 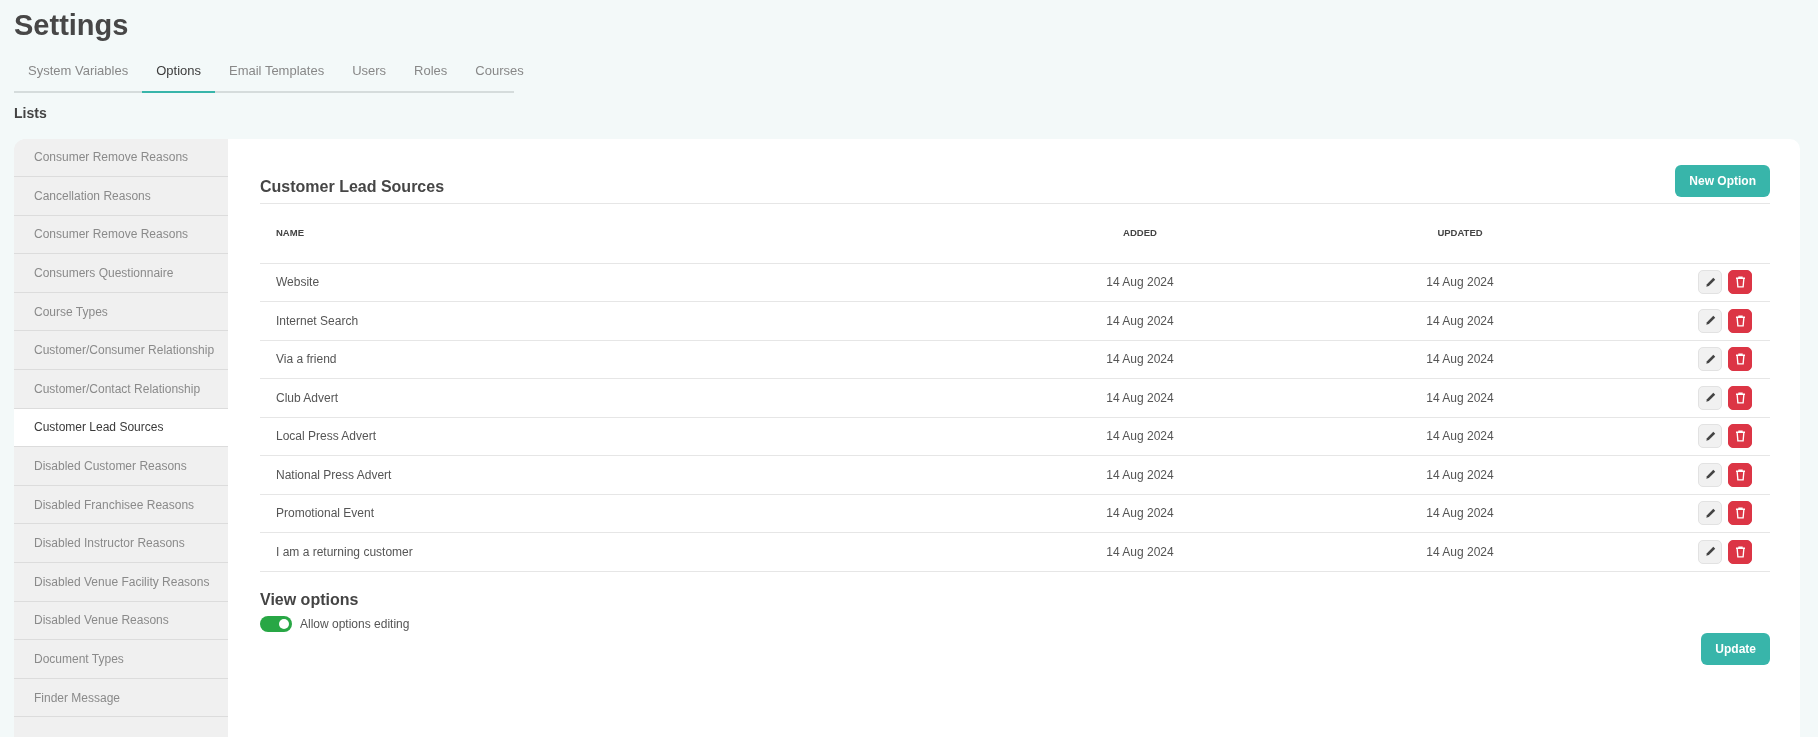 What do you see at coordinates (1140, 232) in the screenshot?
I see `column-header: ADDED` at bounding box center [1140, 232].